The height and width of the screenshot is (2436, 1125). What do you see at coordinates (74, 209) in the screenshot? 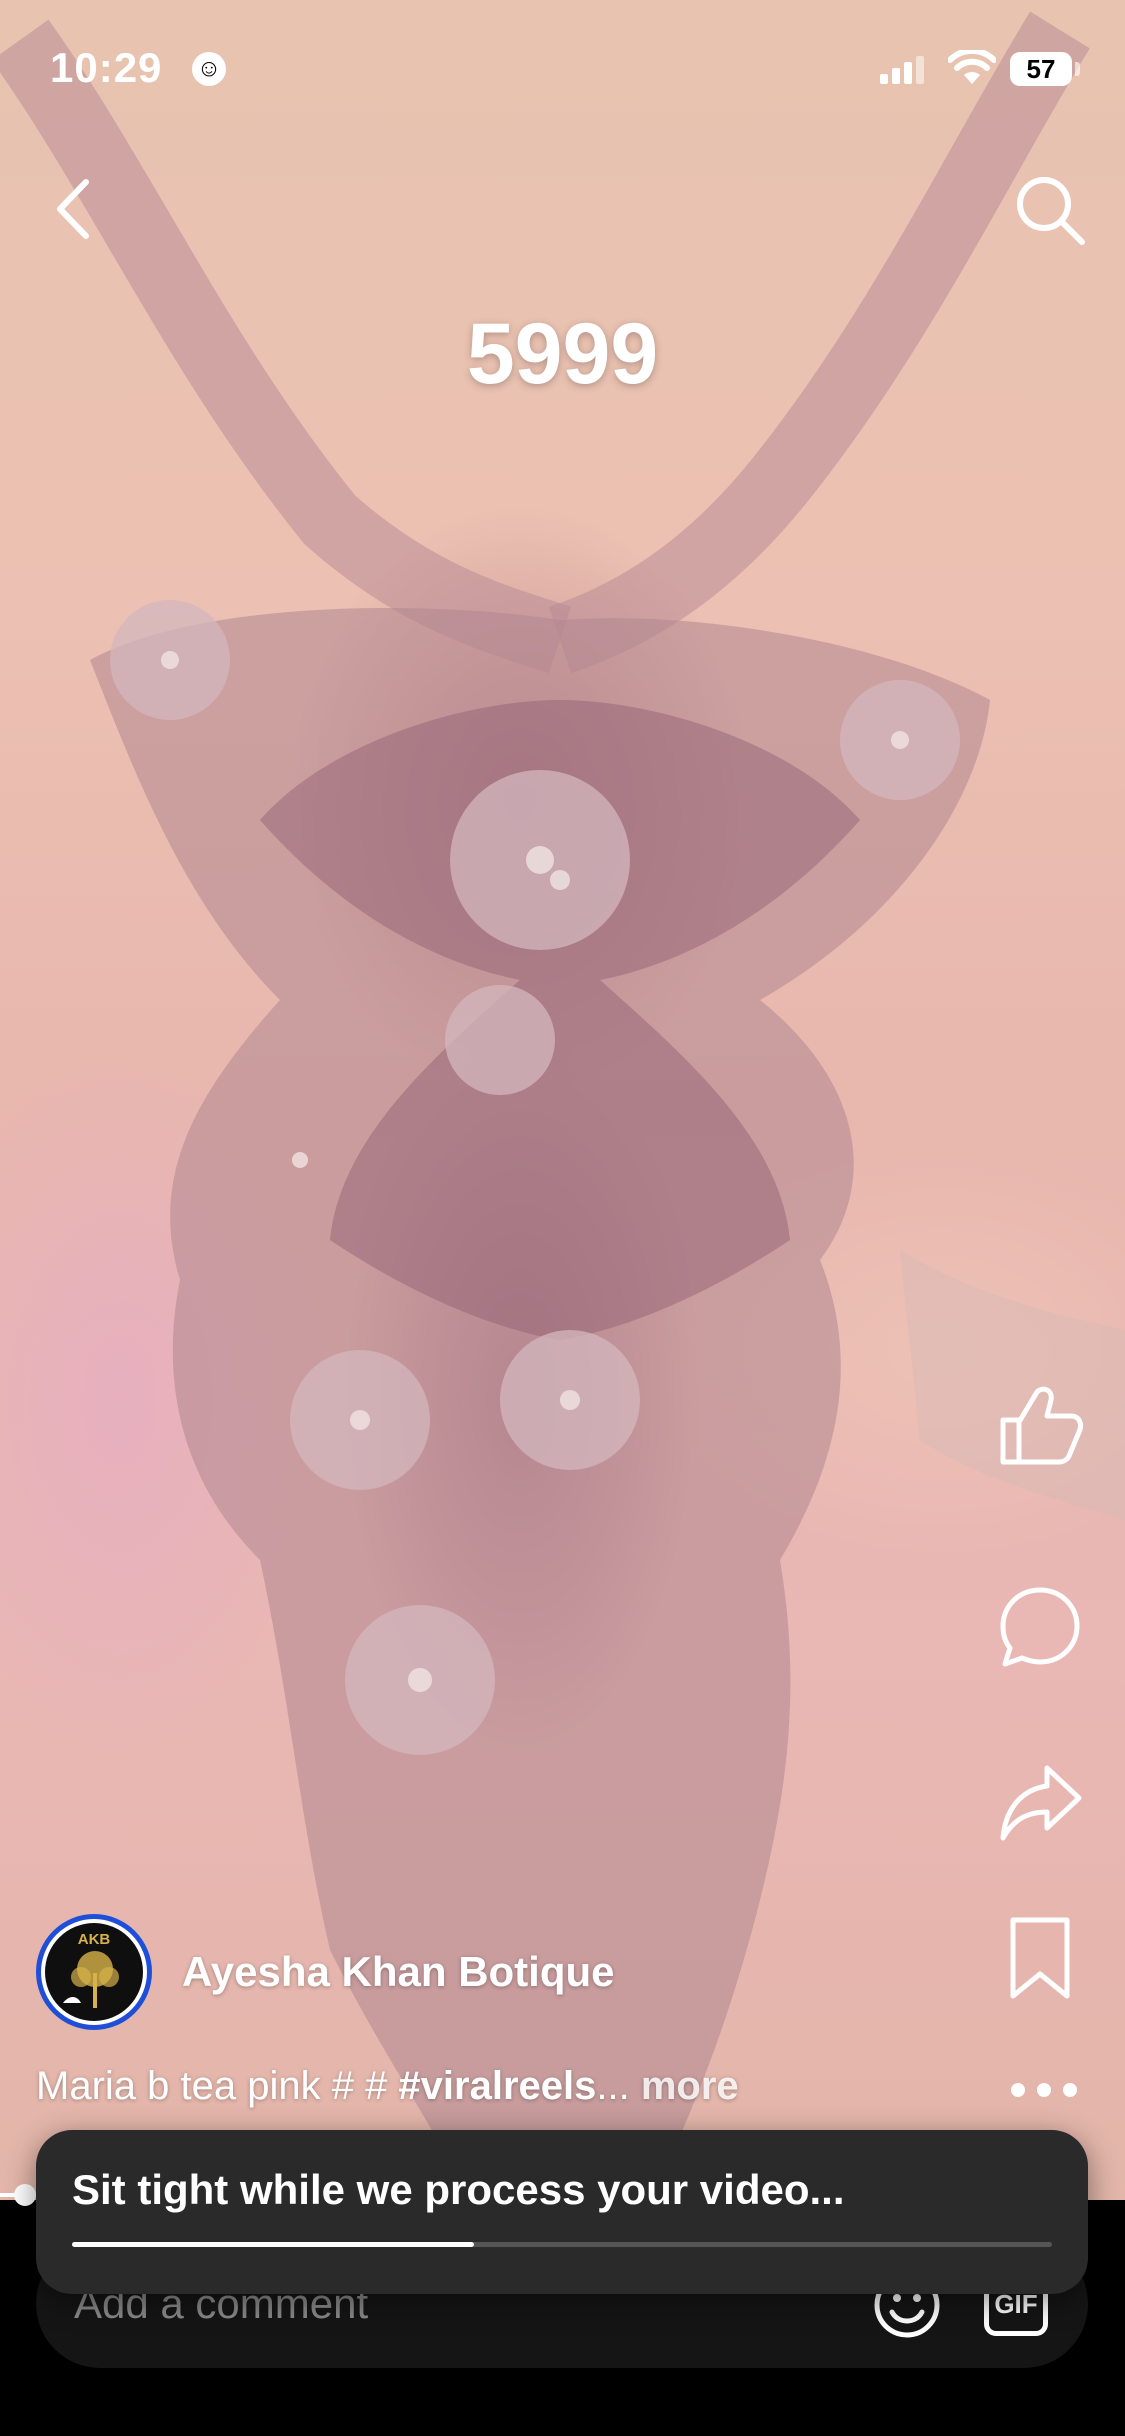
I see `chevron-left-icon` at bounding box center [74, 209].